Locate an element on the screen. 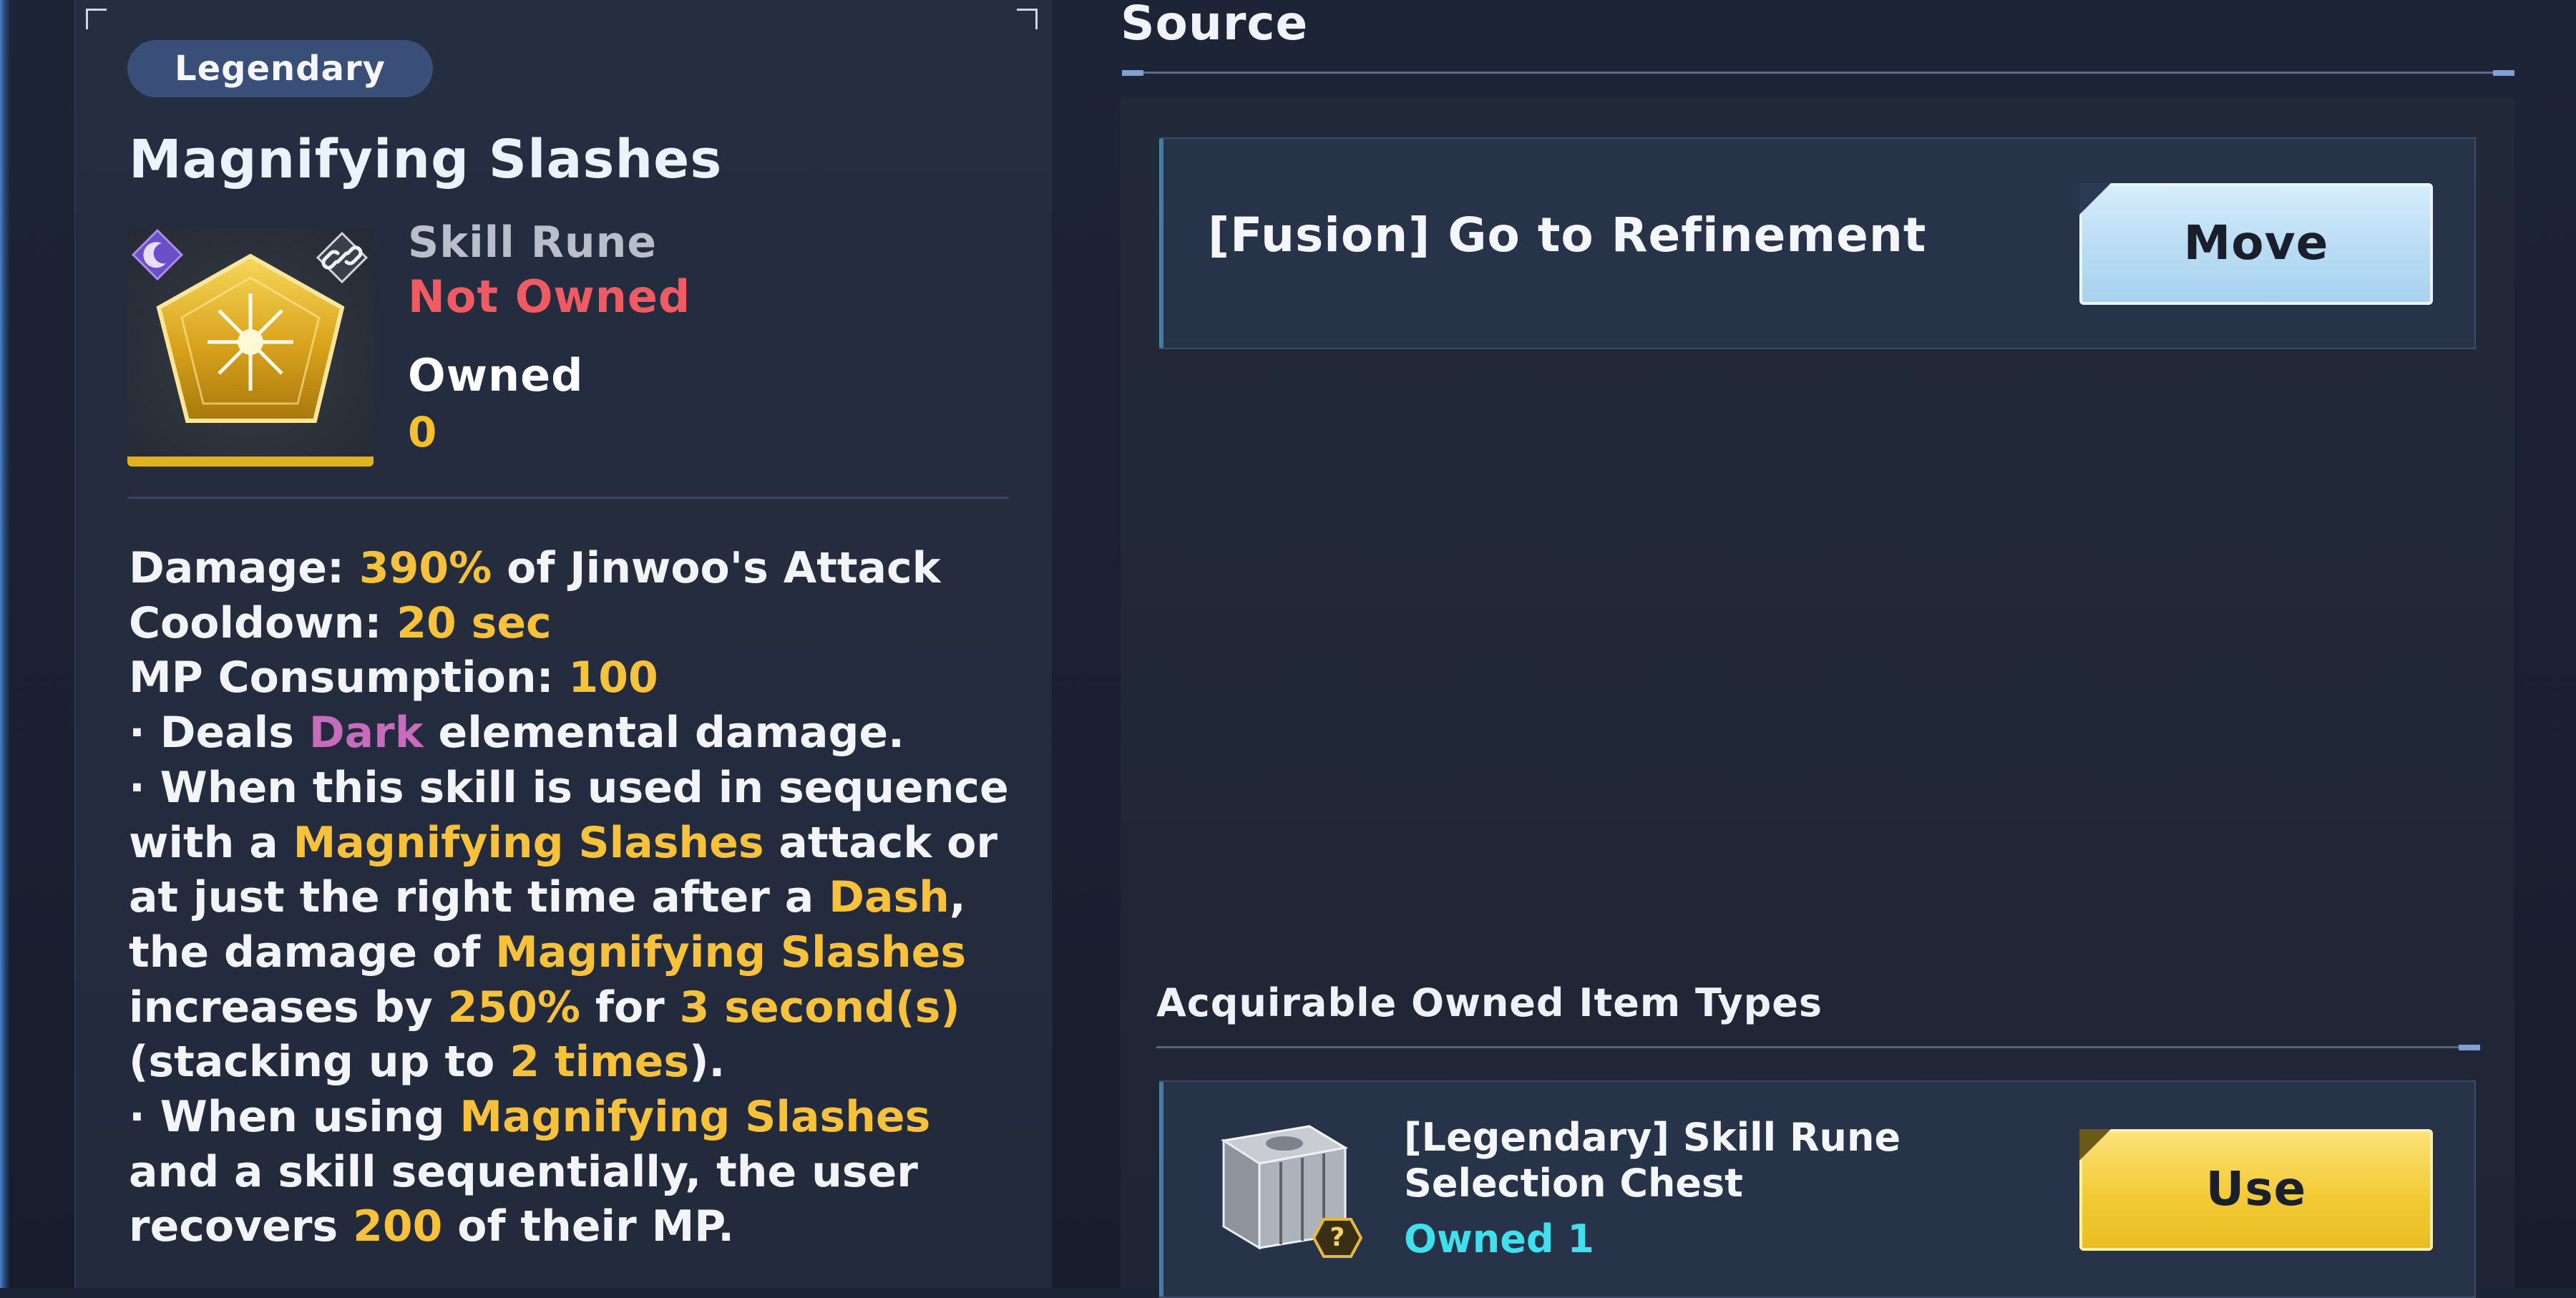  chest-owned-count: Owned 1 is located at coordinates (1499, 1239).